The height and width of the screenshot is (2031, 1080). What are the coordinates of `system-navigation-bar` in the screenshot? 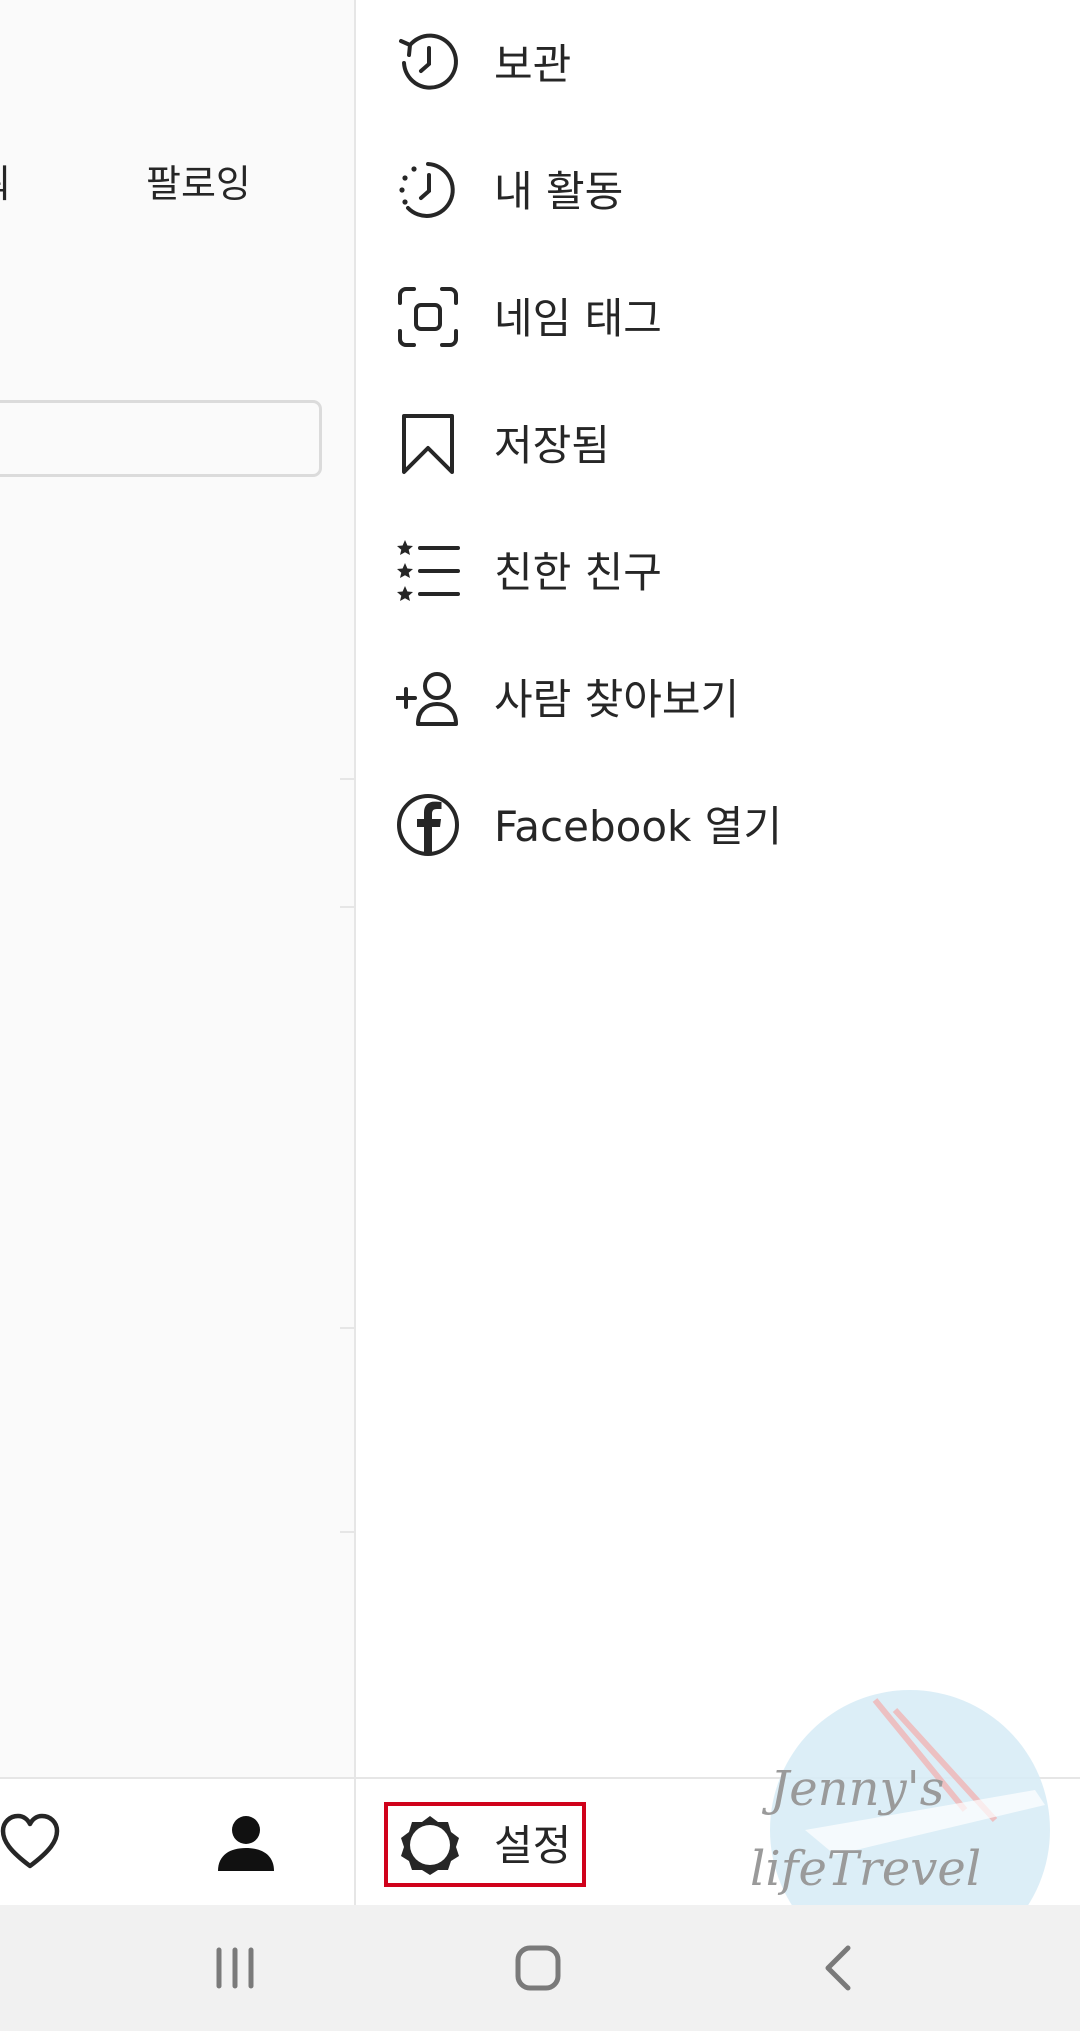 It's located at (540, 1968).